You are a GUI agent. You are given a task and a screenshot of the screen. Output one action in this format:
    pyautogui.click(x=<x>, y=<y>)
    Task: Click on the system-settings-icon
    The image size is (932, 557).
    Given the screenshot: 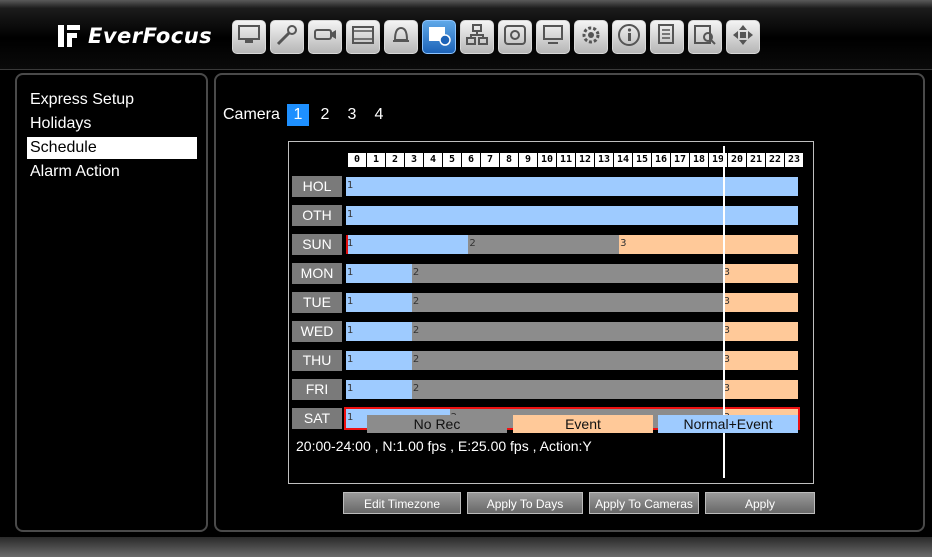 What is the action you would take?
    pyautogui.click(x=591, y=37)
    